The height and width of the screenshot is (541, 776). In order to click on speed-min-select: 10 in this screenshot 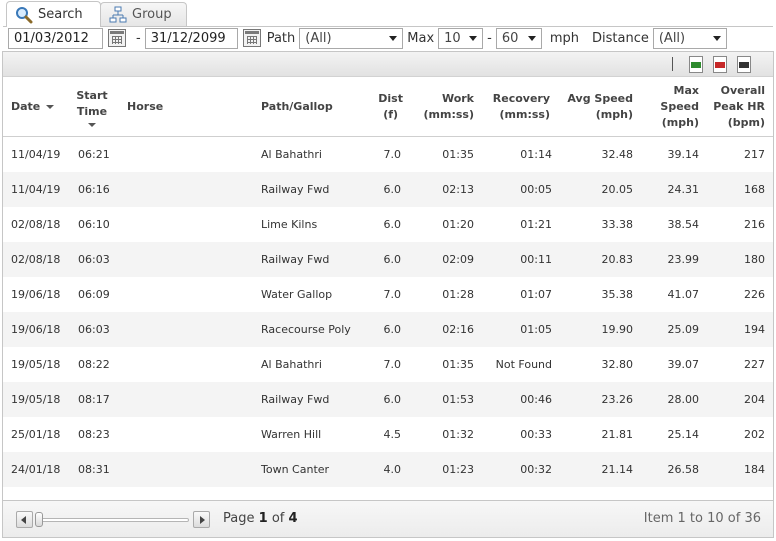, I will do `click(461, 38)`.